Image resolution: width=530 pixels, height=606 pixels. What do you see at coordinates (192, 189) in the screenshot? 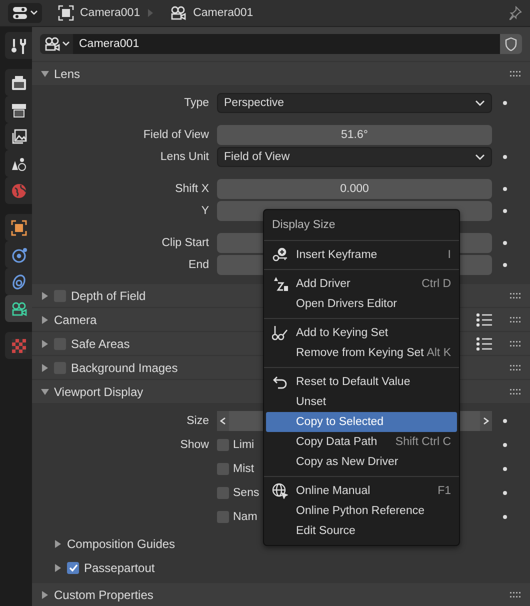
I see `field-label: Shift X` at bounding box center [192, 189].